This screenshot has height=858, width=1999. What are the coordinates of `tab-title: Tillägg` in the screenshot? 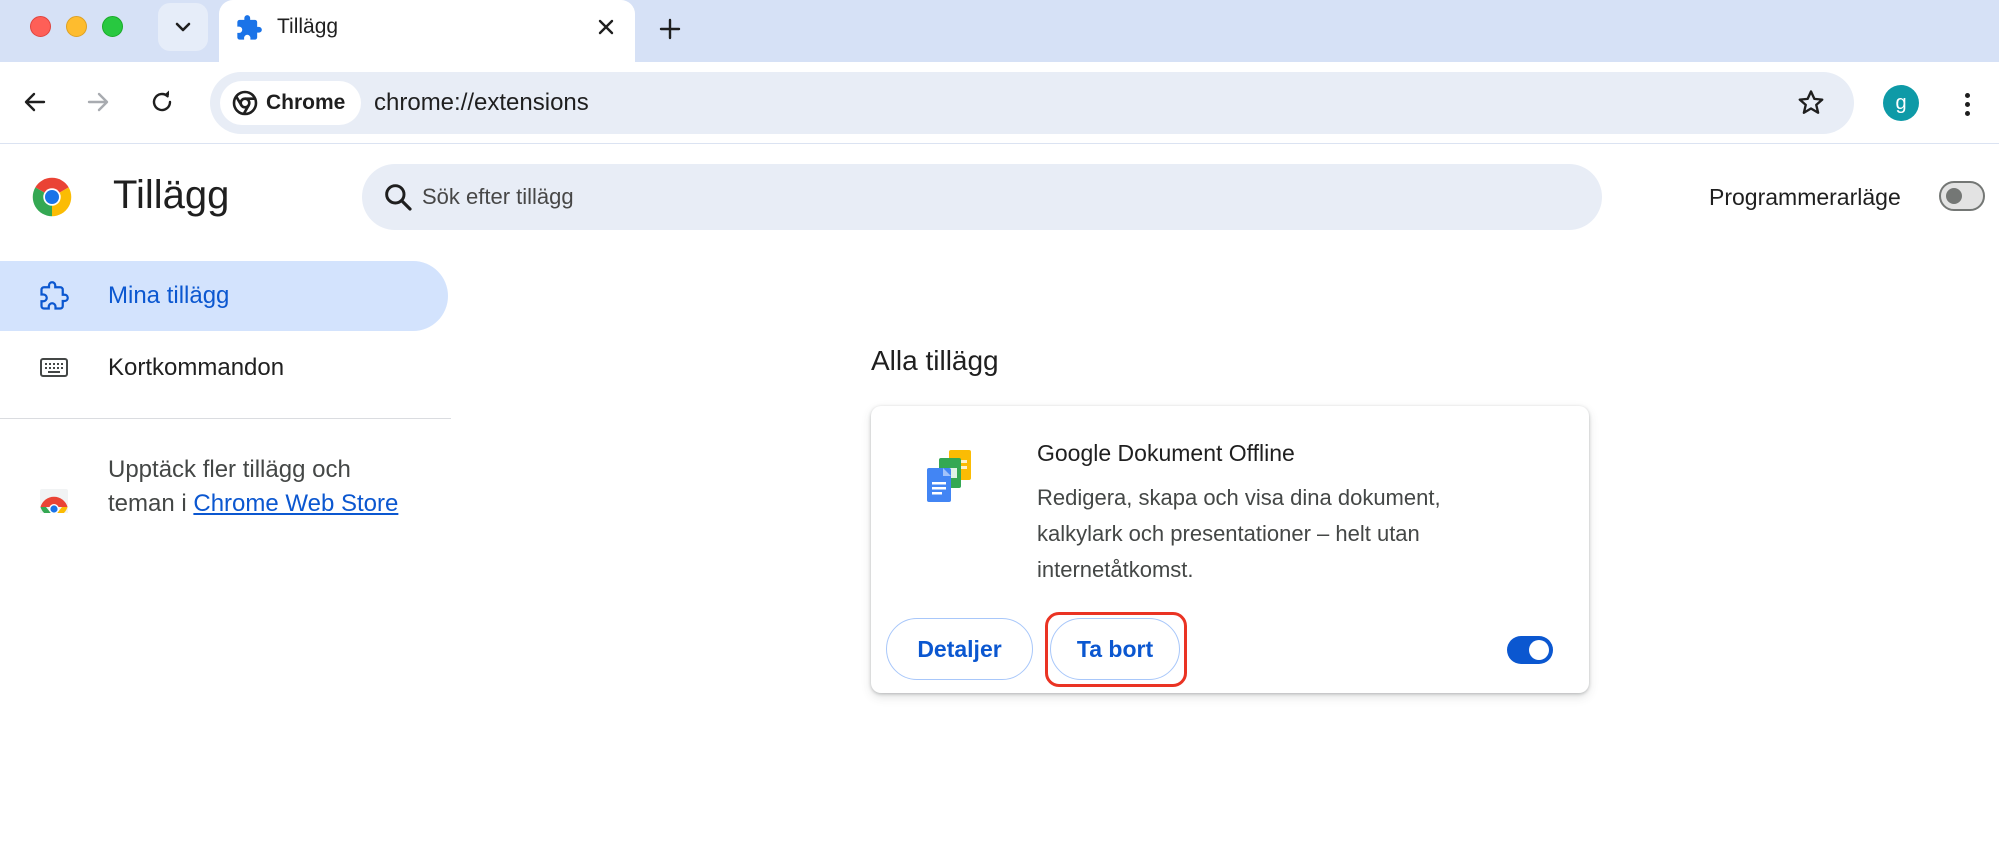 It's located at (308, 26).